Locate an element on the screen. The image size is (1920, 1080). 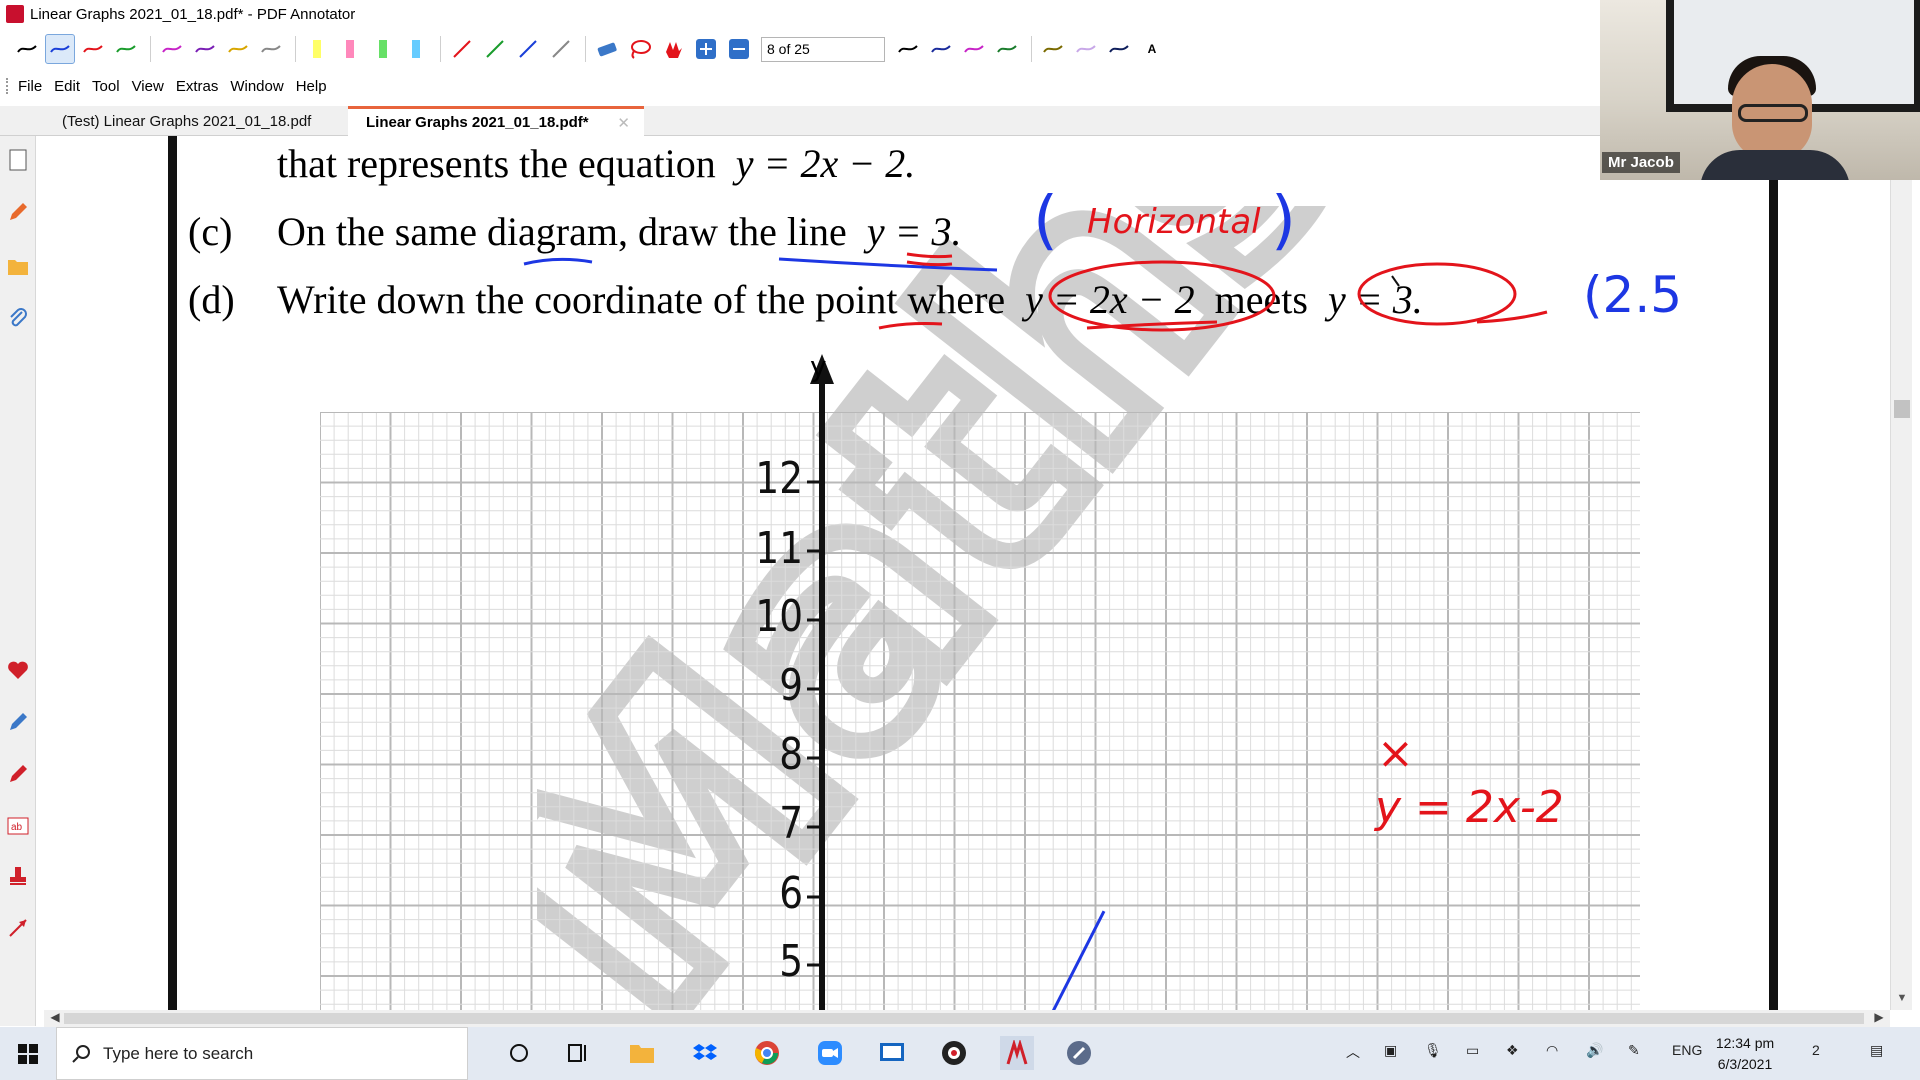
tab-label: (Test) Linear Graphs 2021_01_18.pdf is located at coordinates (187, 121).